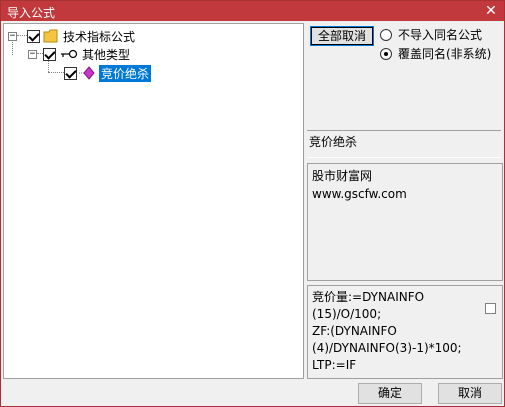 This screenshot has width=505, height=407. Describe the element at coordinates (342, 36) in the screenshot. I see `cancel-all-button: 全部取消` at that location.